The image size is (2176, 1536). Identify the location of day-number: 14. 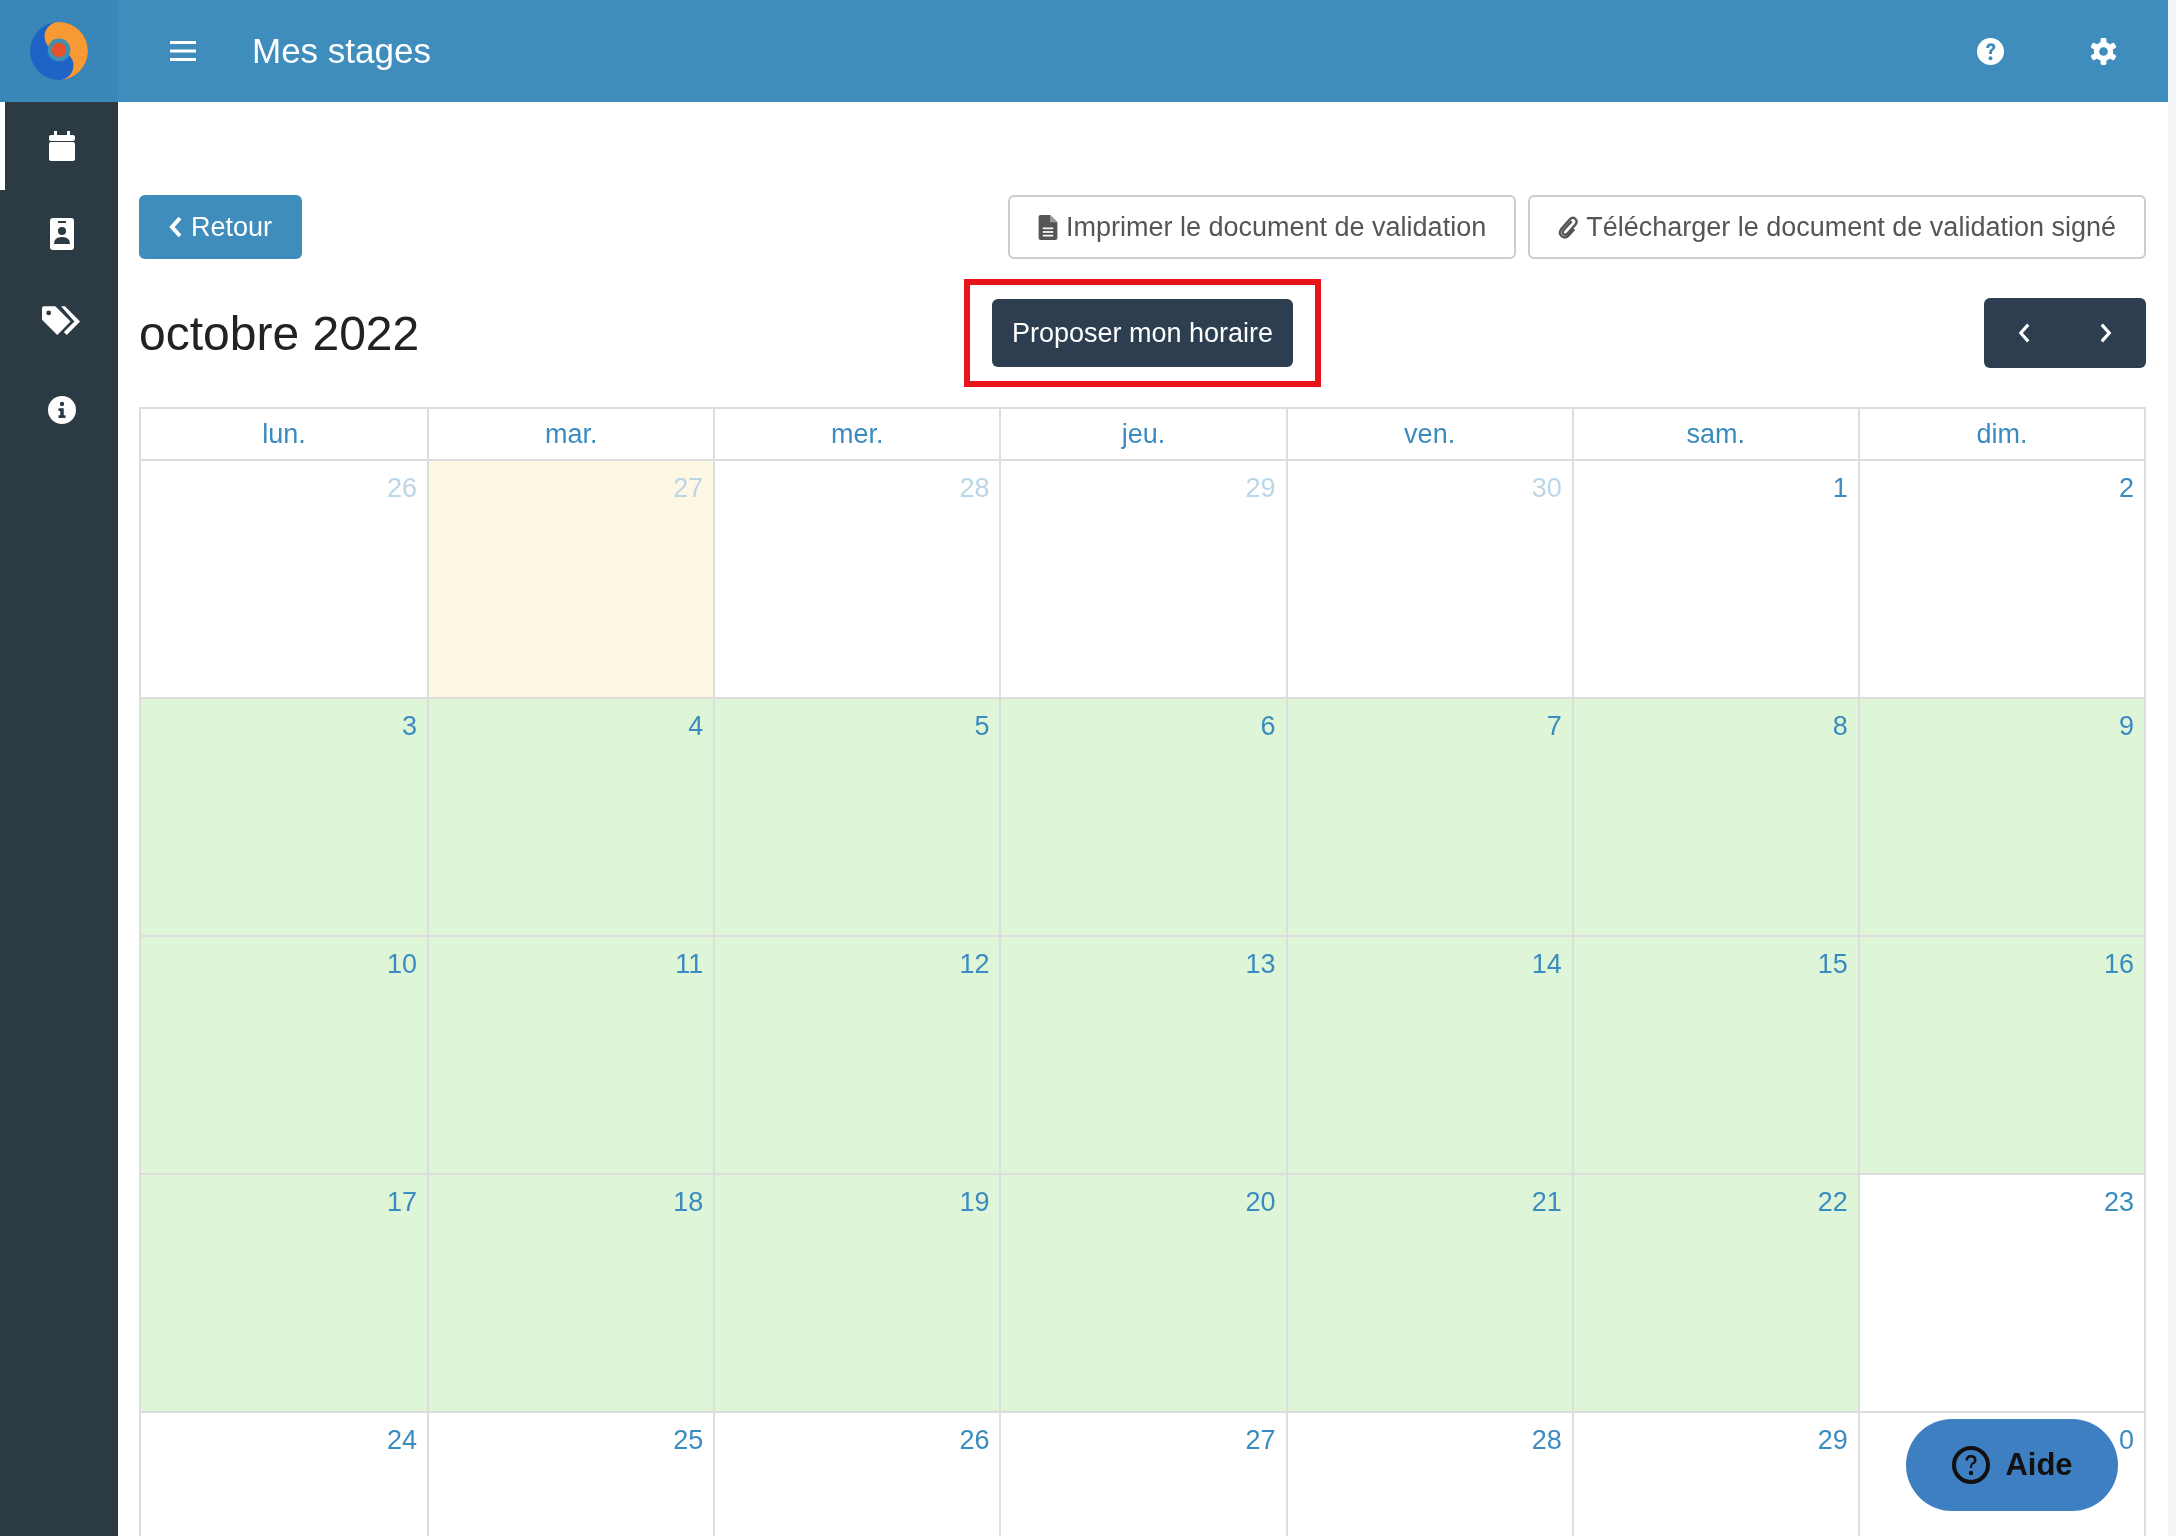
(1546, 964).